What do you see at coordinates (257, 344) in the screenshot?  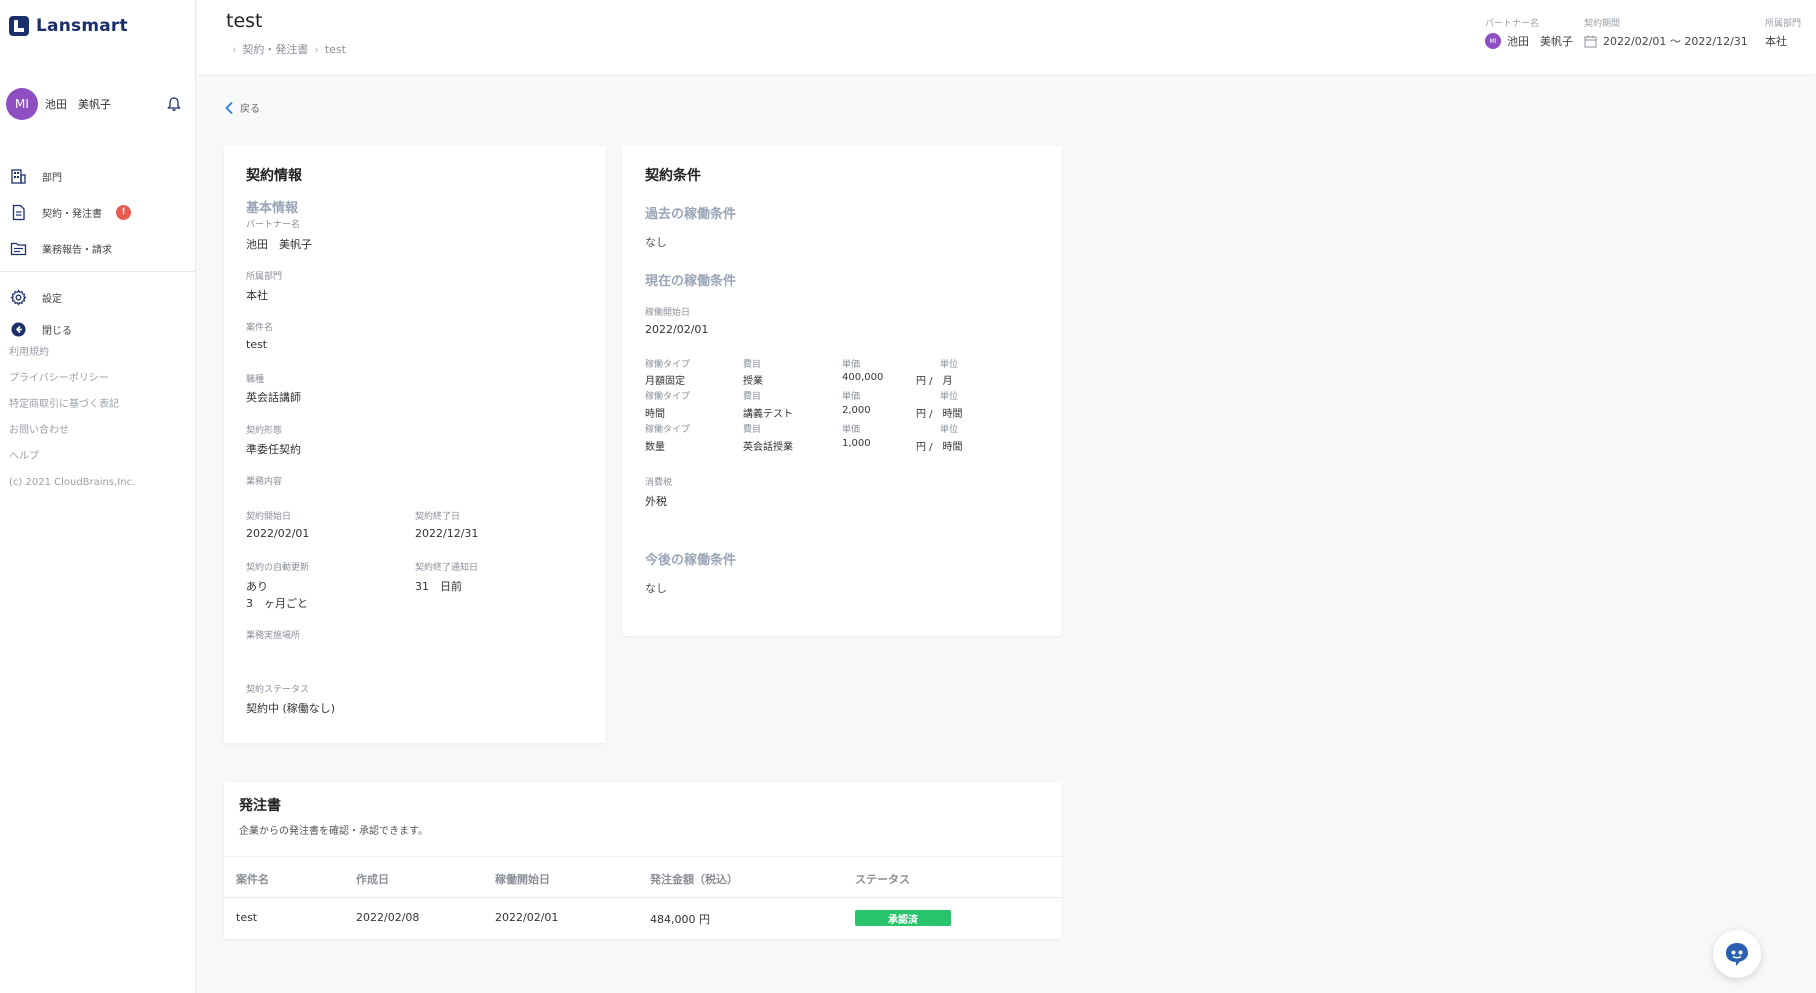 I see `field-value: test` at bounding box center [257, 344].